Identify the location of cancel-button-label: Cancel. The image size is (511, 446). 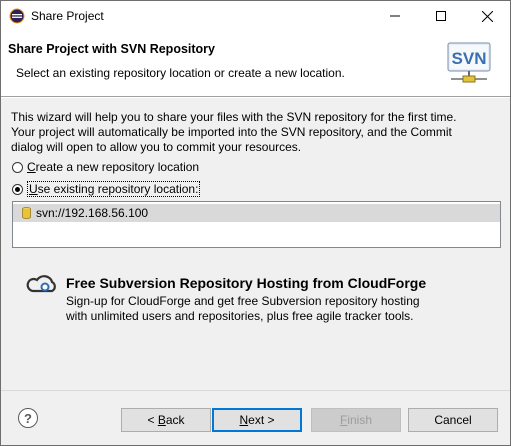
(453, 420).